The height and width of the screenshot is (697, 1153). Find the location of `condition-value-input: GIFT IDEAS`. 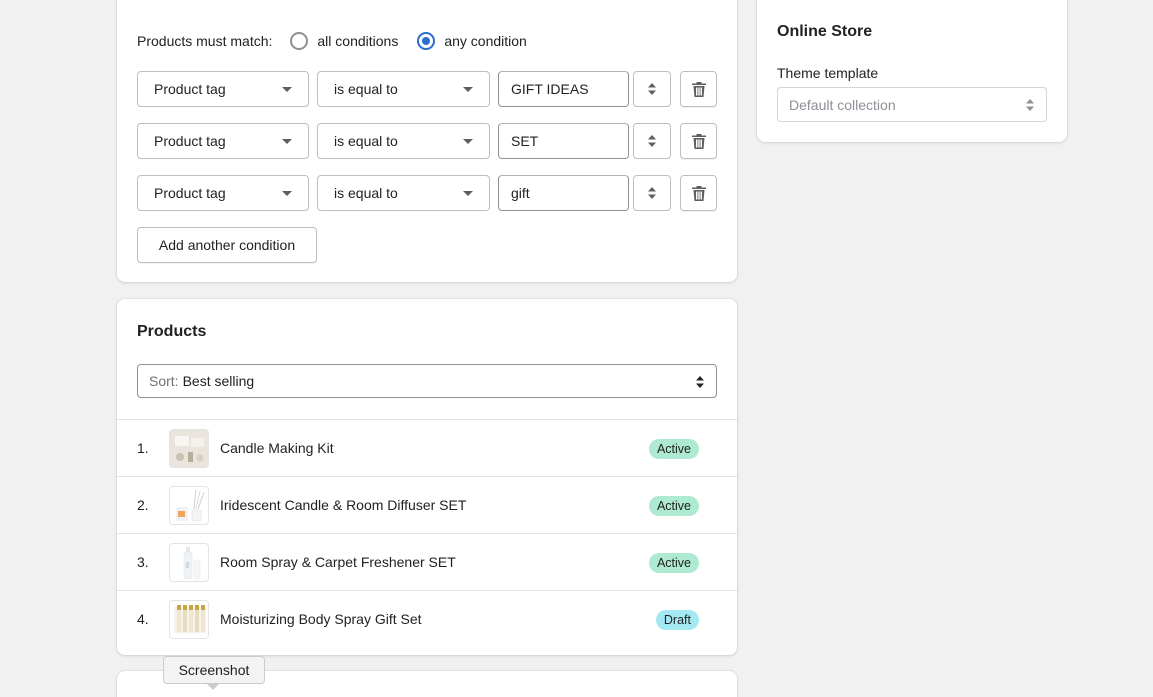

condition-value-input: GIFT IDEAS is located at coordinates (563, 89).